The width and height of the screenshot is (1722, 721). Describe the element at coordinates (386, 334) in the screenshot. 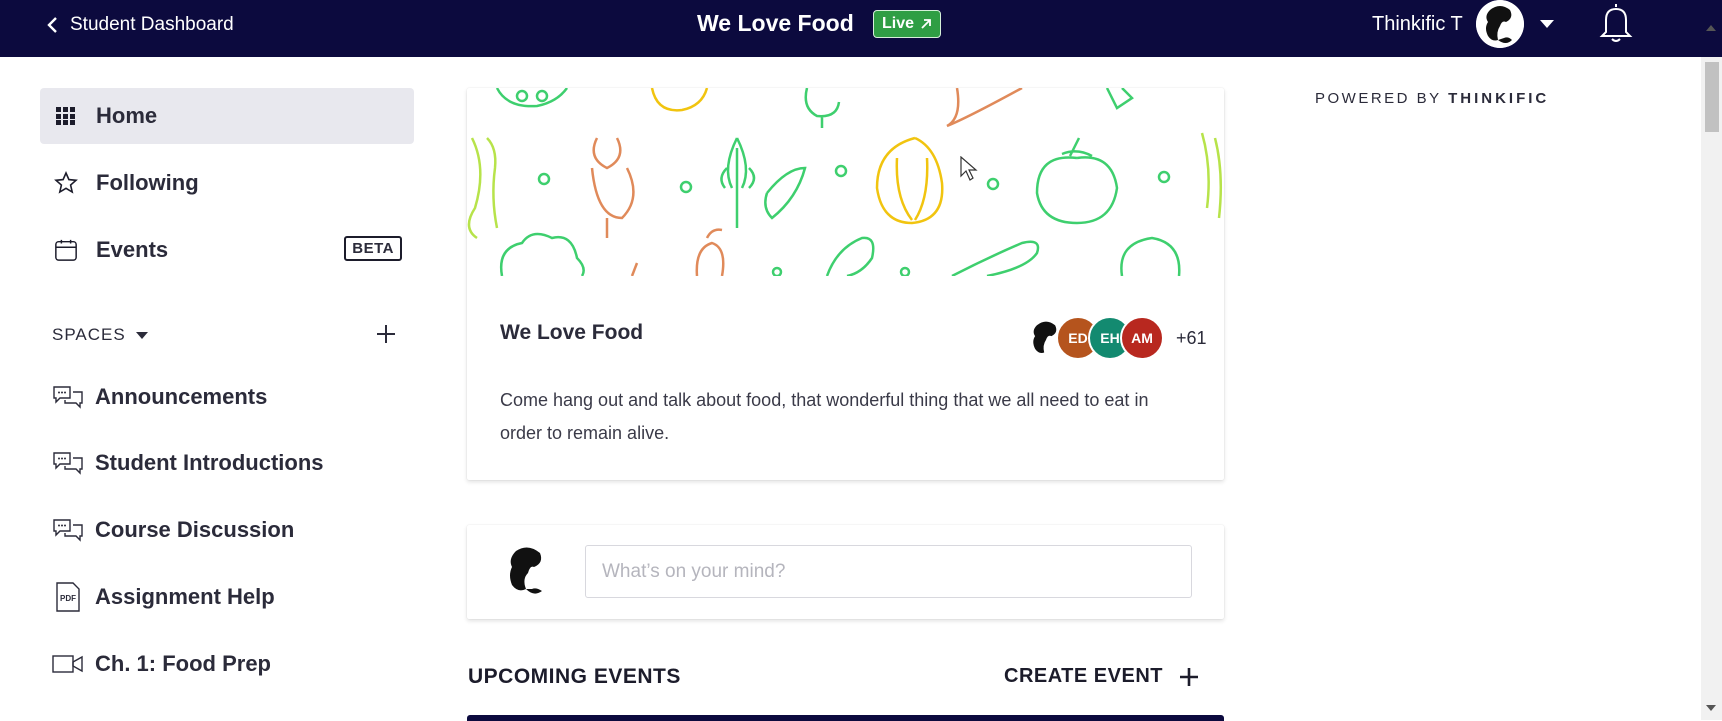

I see `add-space-plus-icon` at that location.